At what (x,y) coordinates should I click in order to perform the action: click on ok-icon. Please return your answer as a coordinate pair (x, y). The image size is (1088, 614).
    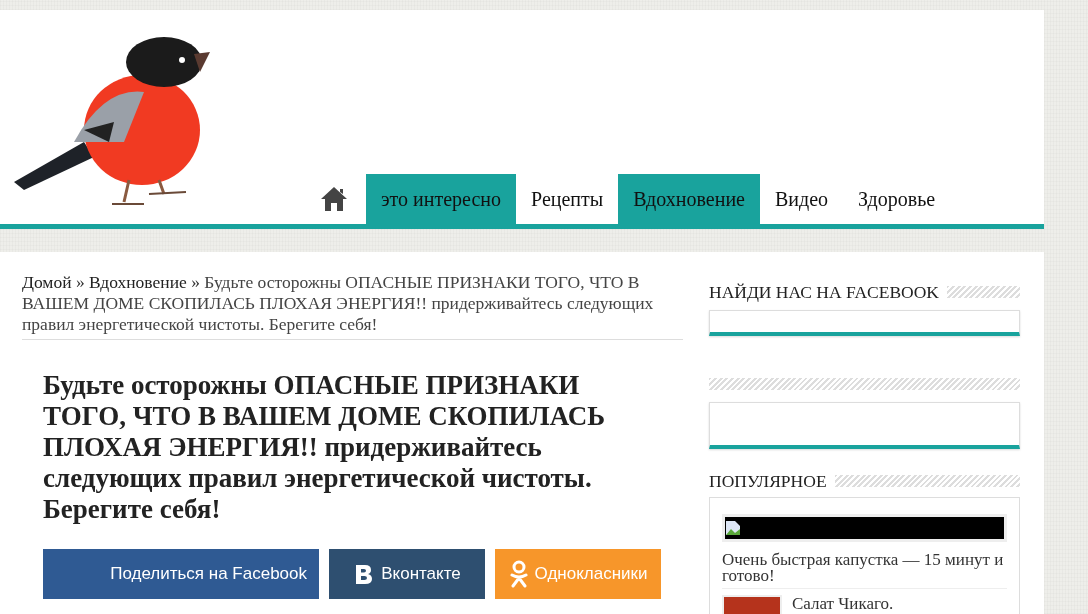
    Looking at the image, I should click on (518, 574).